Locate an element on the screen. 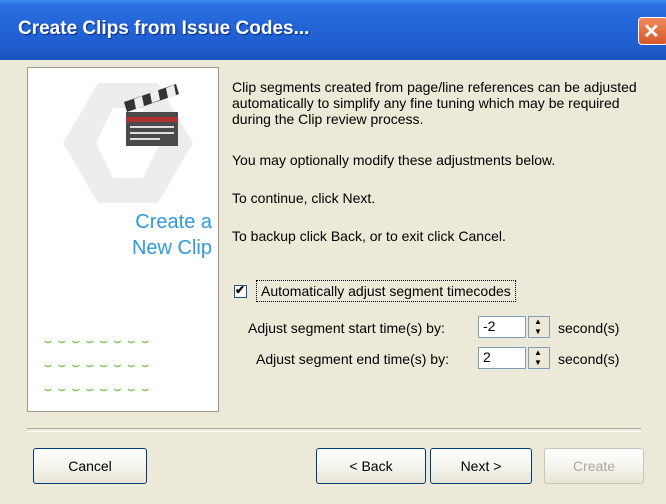 This screenshot has height=504, width=666. next-button: Next > is located at coordinates (481, 466).